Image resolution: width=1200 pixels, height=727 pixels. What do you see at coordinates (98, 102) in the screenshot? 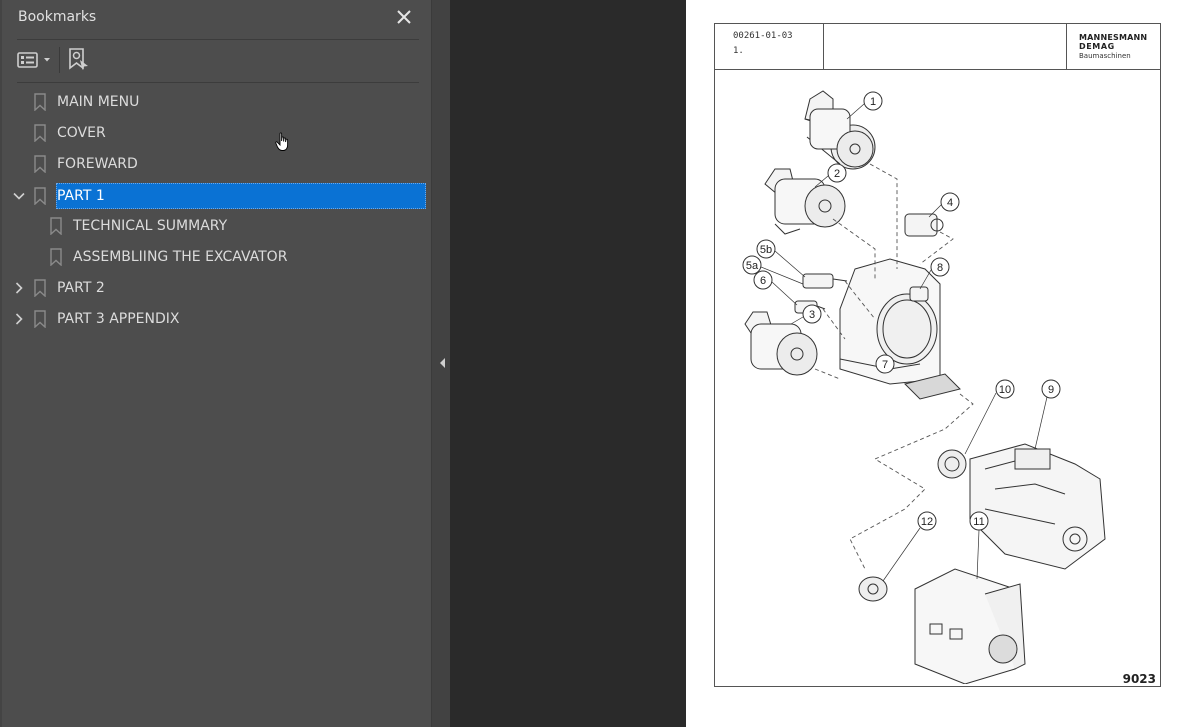
I see `bookmark-label: MAIN MENU` at bounding box center [98, 102].